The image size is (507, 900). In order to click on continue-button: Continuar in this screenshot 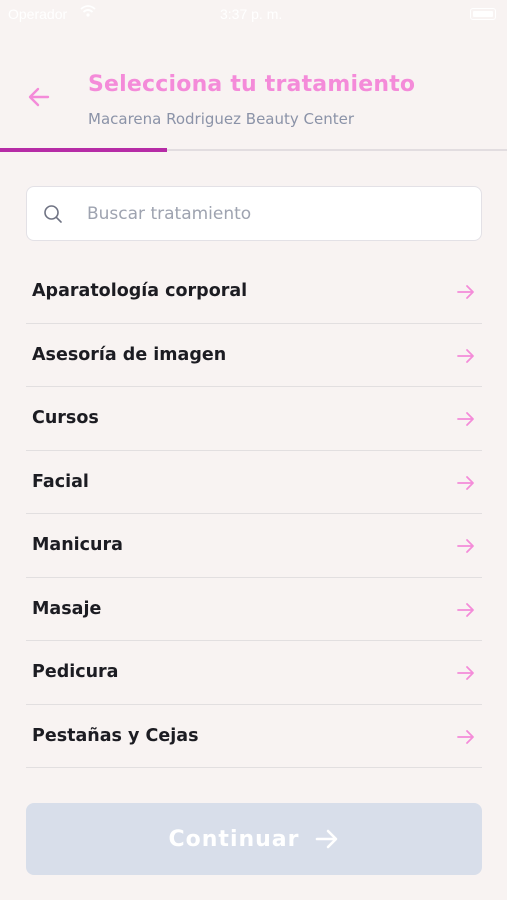, I will do `click(254, 839)`.